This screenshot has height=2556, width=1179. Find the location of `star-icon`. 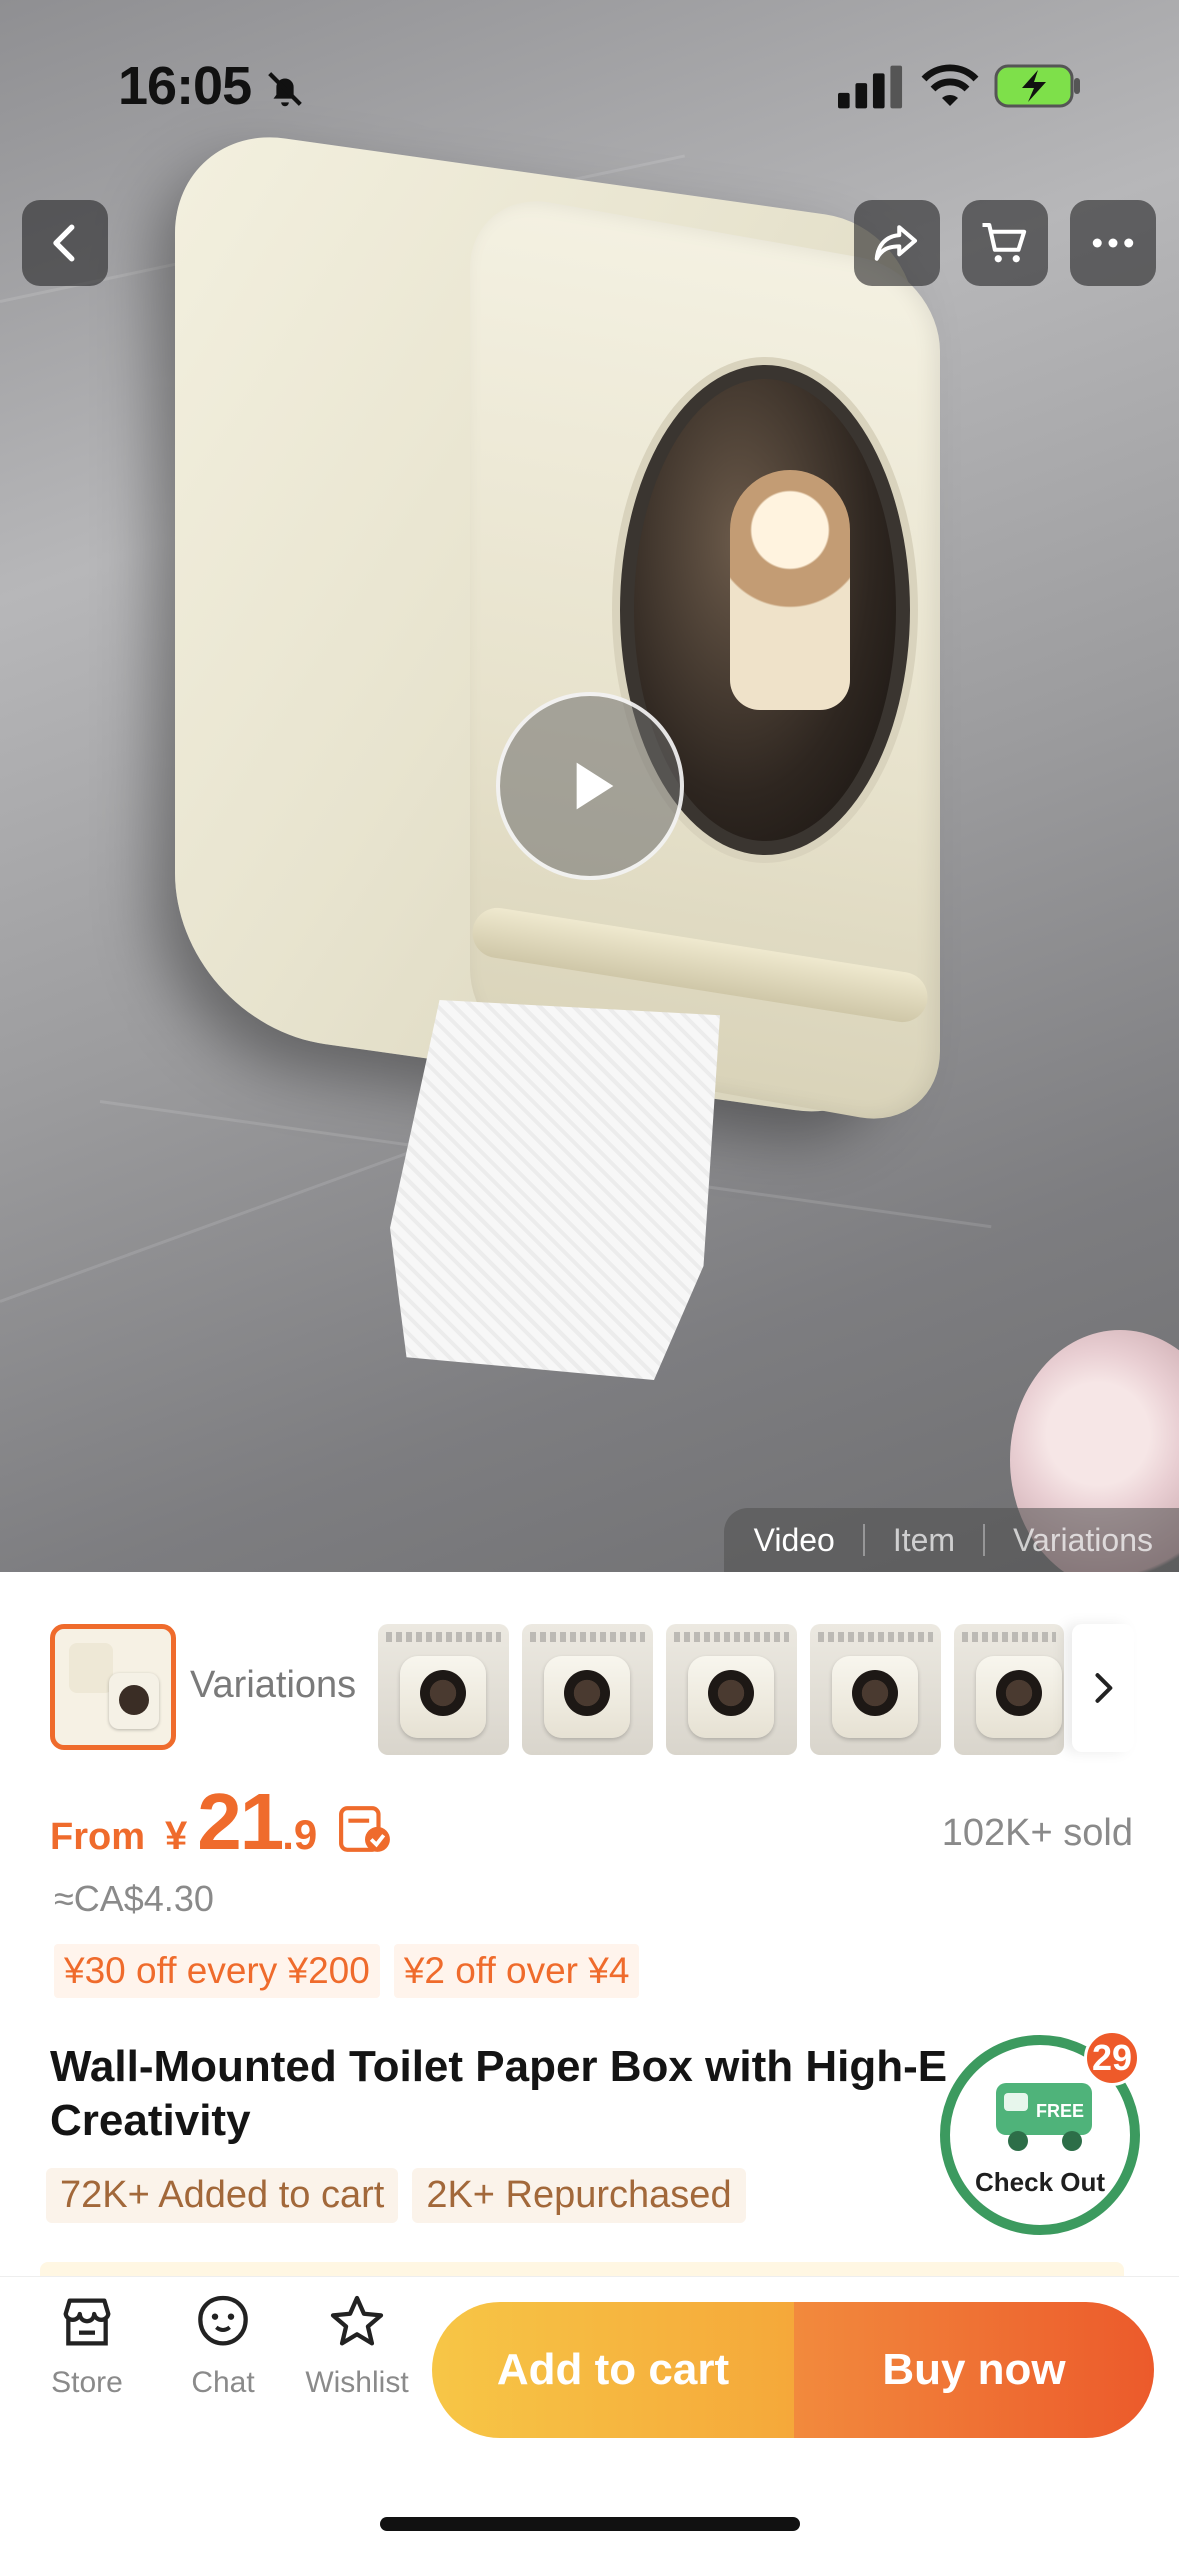

star-icon is located at coordinates (357, 2320).